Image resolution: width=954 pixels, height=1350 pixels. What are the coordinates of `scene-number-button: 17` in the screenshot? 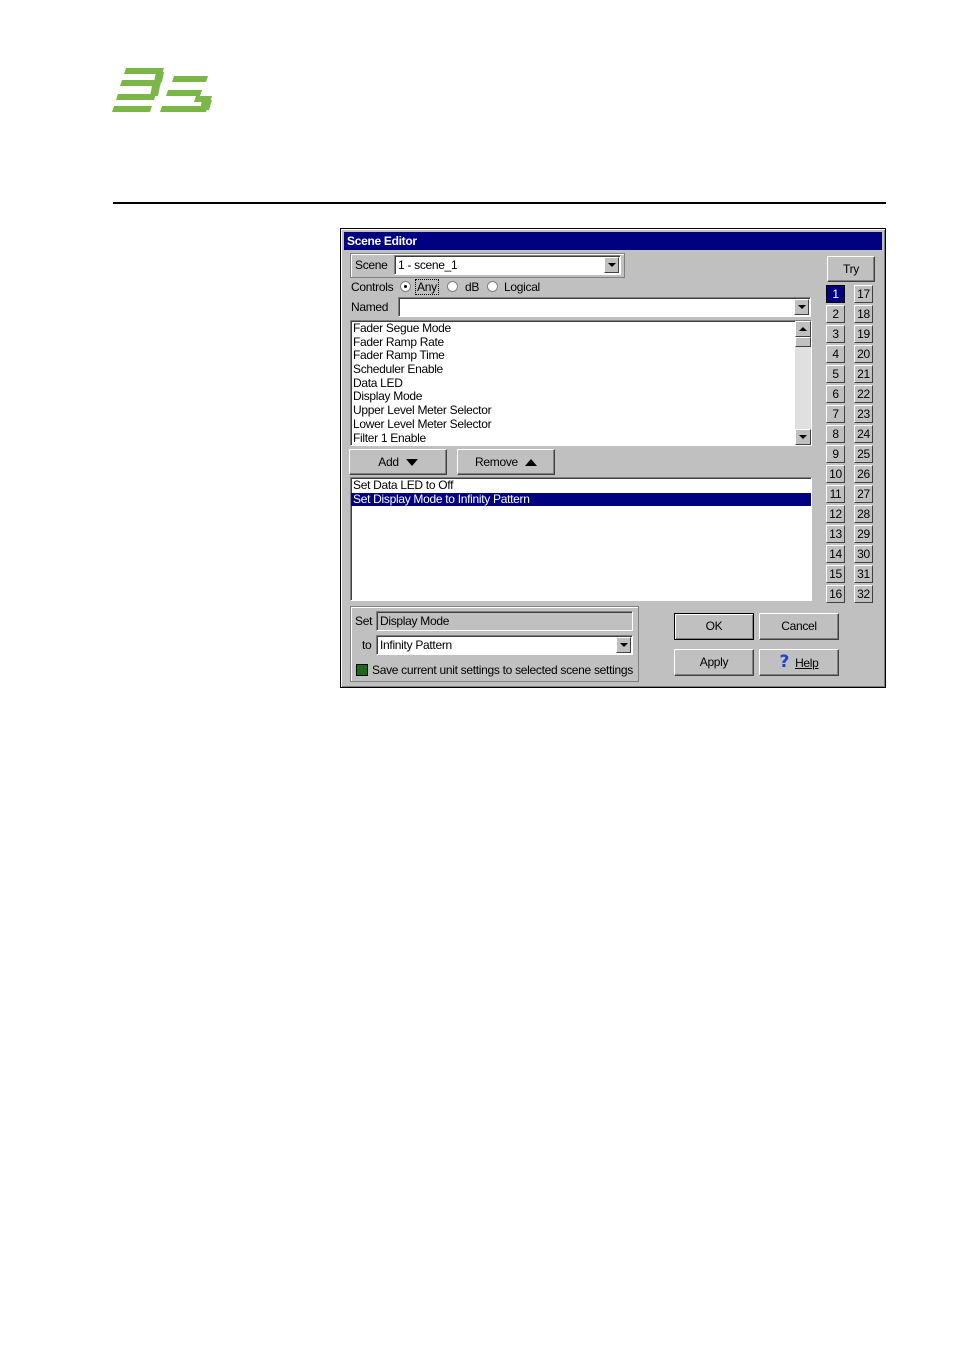 It's located at (863, 294).